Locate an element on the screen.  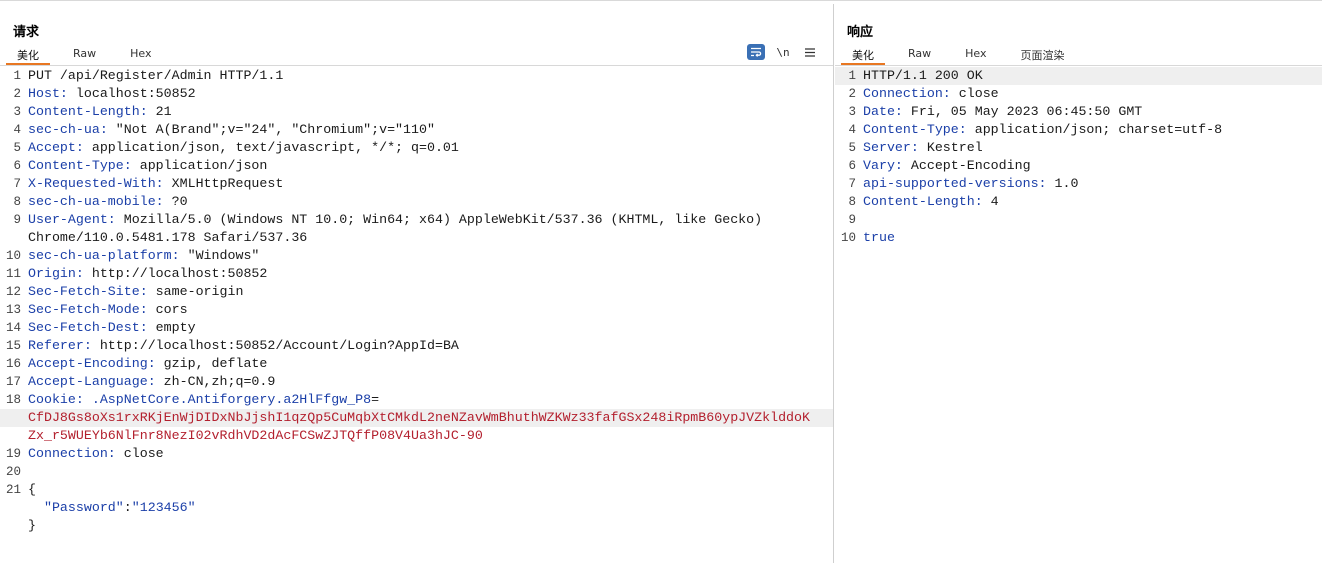
header-name: Content-Type: is located at coordinates (80, 165).